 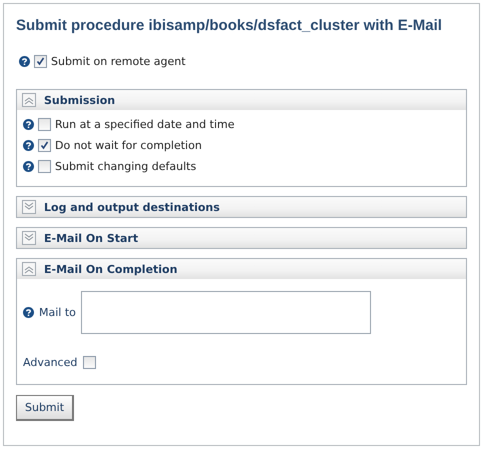 I want to click on checkbox-label: Run at a specified date and time, so click(x=144, y=124).